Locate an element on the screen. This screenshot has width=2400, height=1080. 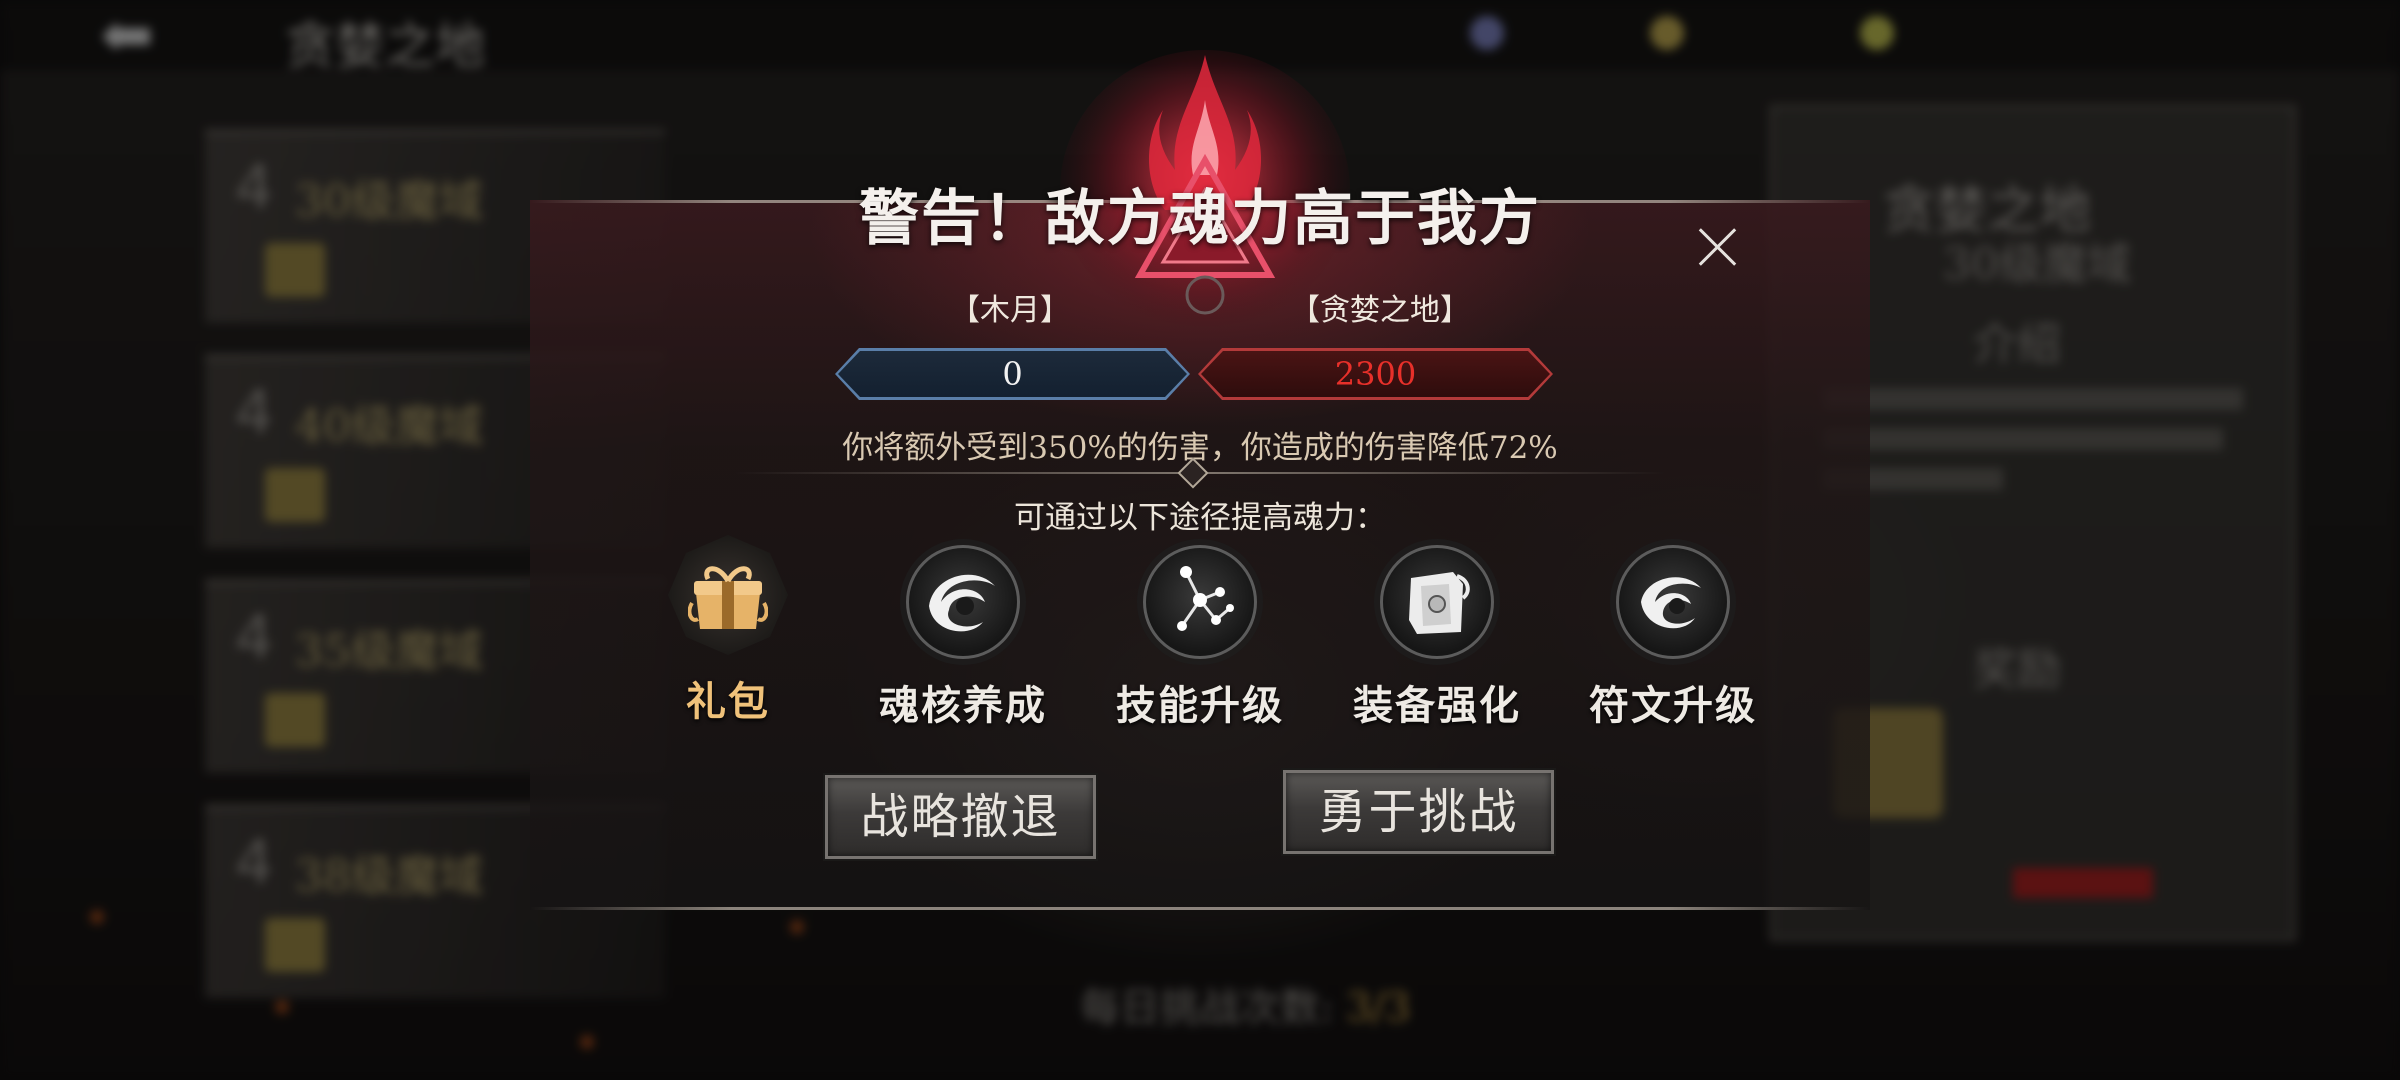
close-button is located at coordinates (1717, 247).